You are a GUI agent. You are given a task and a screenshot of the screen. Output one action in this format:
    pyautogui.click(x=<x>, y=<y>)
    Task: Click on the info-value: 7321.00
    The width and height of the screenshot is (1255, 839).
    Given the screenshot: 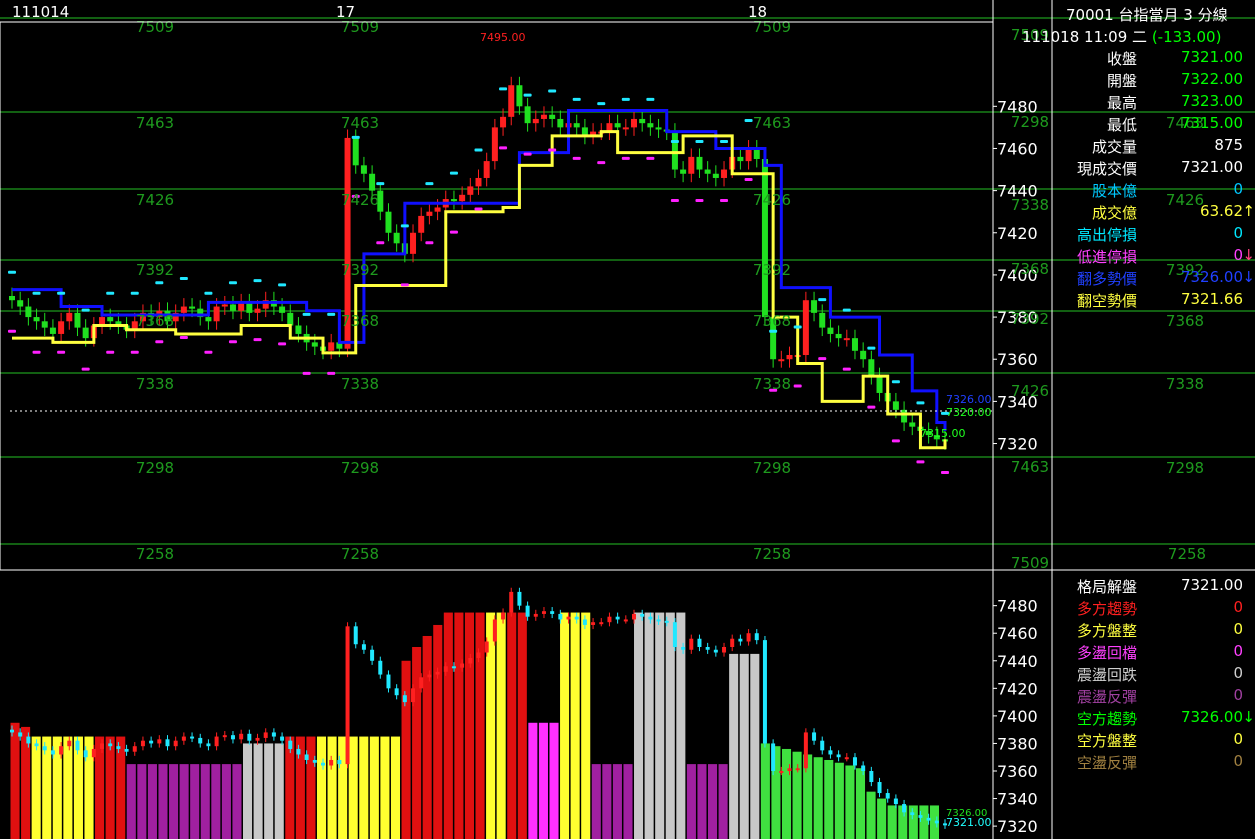 What is the action you would take?
    pyautogui.click(x=1211, y=585)
    